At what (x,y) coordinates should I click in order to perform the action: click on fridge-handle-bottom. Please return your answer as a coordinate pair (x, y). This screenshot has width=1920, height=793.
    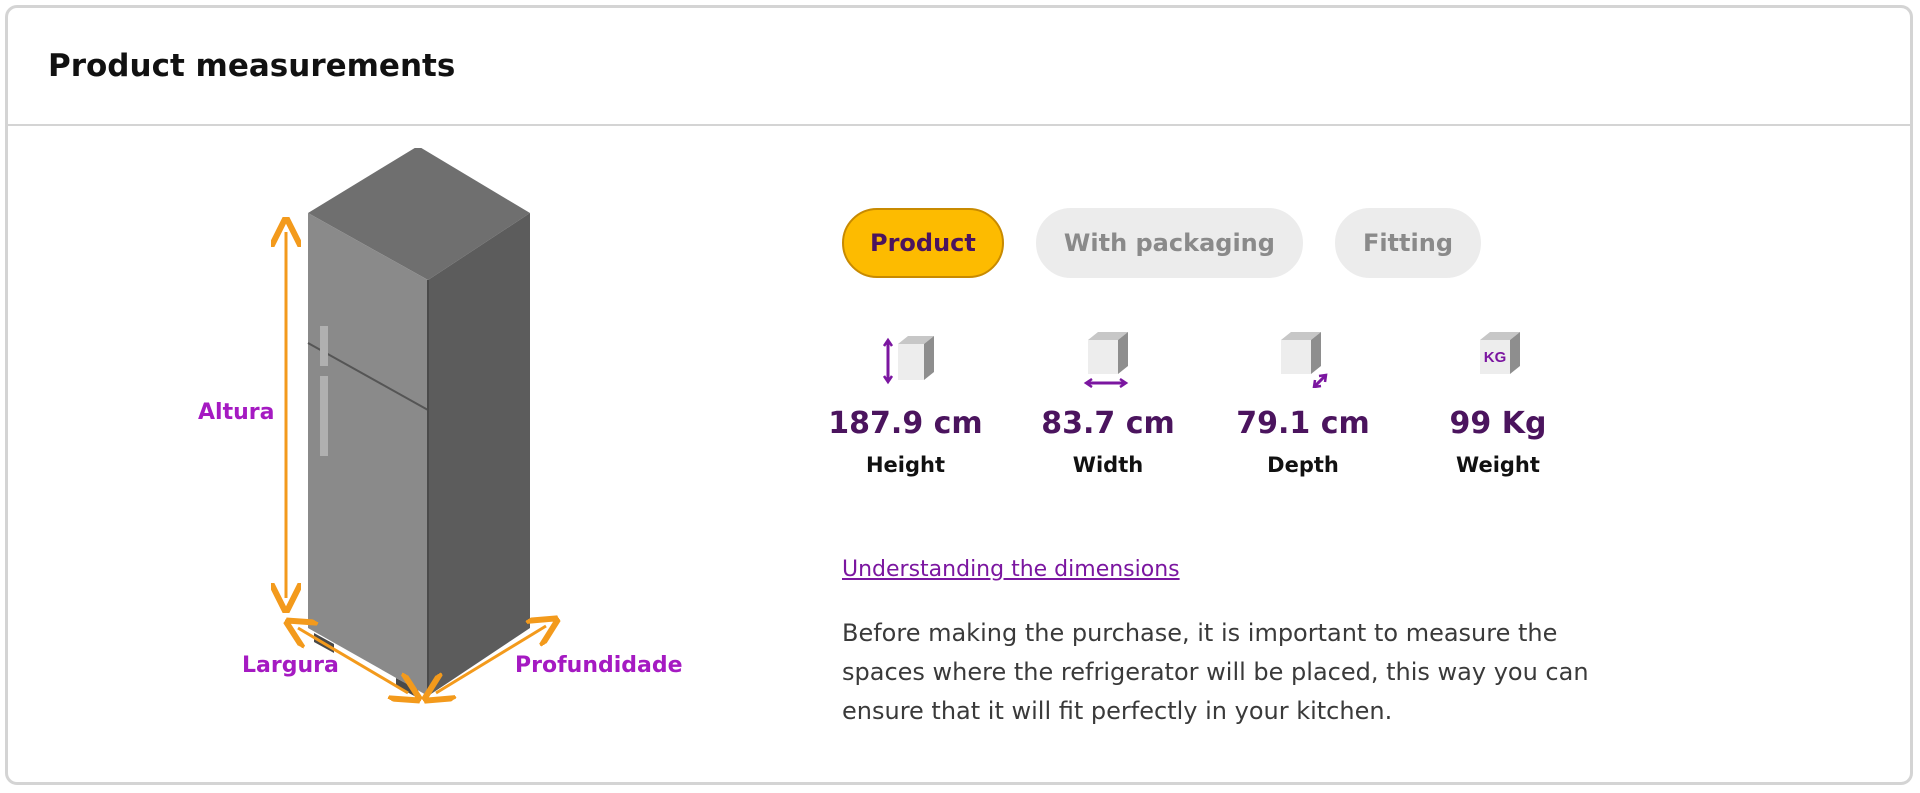
    Looking at the image, I should click on (324, 416).